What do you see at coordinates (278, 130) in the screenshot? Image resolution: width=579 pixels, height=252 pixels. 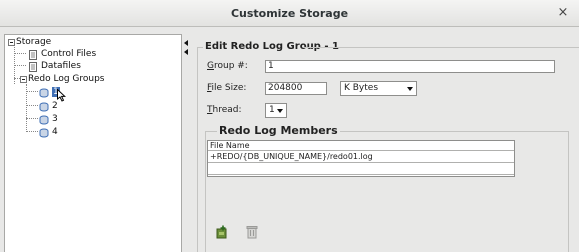 I see `members-heading: Redo Log Members` at bounding box center [278, 130].